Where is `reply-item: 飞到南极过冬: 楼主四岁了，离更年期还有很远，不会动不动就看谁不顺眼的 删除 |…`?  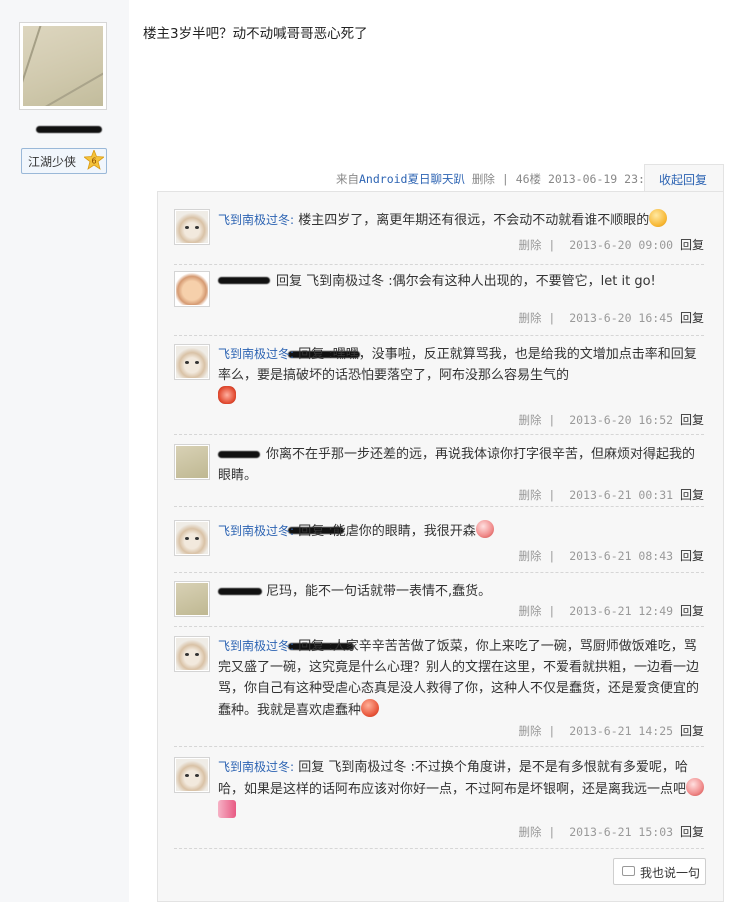 reply-item: 飞到南极过冬: 楼主四岁了，离更年期还有很远，不会动不动就看谁不顺眼的 删除 |… is located at coordinates (439, 234).